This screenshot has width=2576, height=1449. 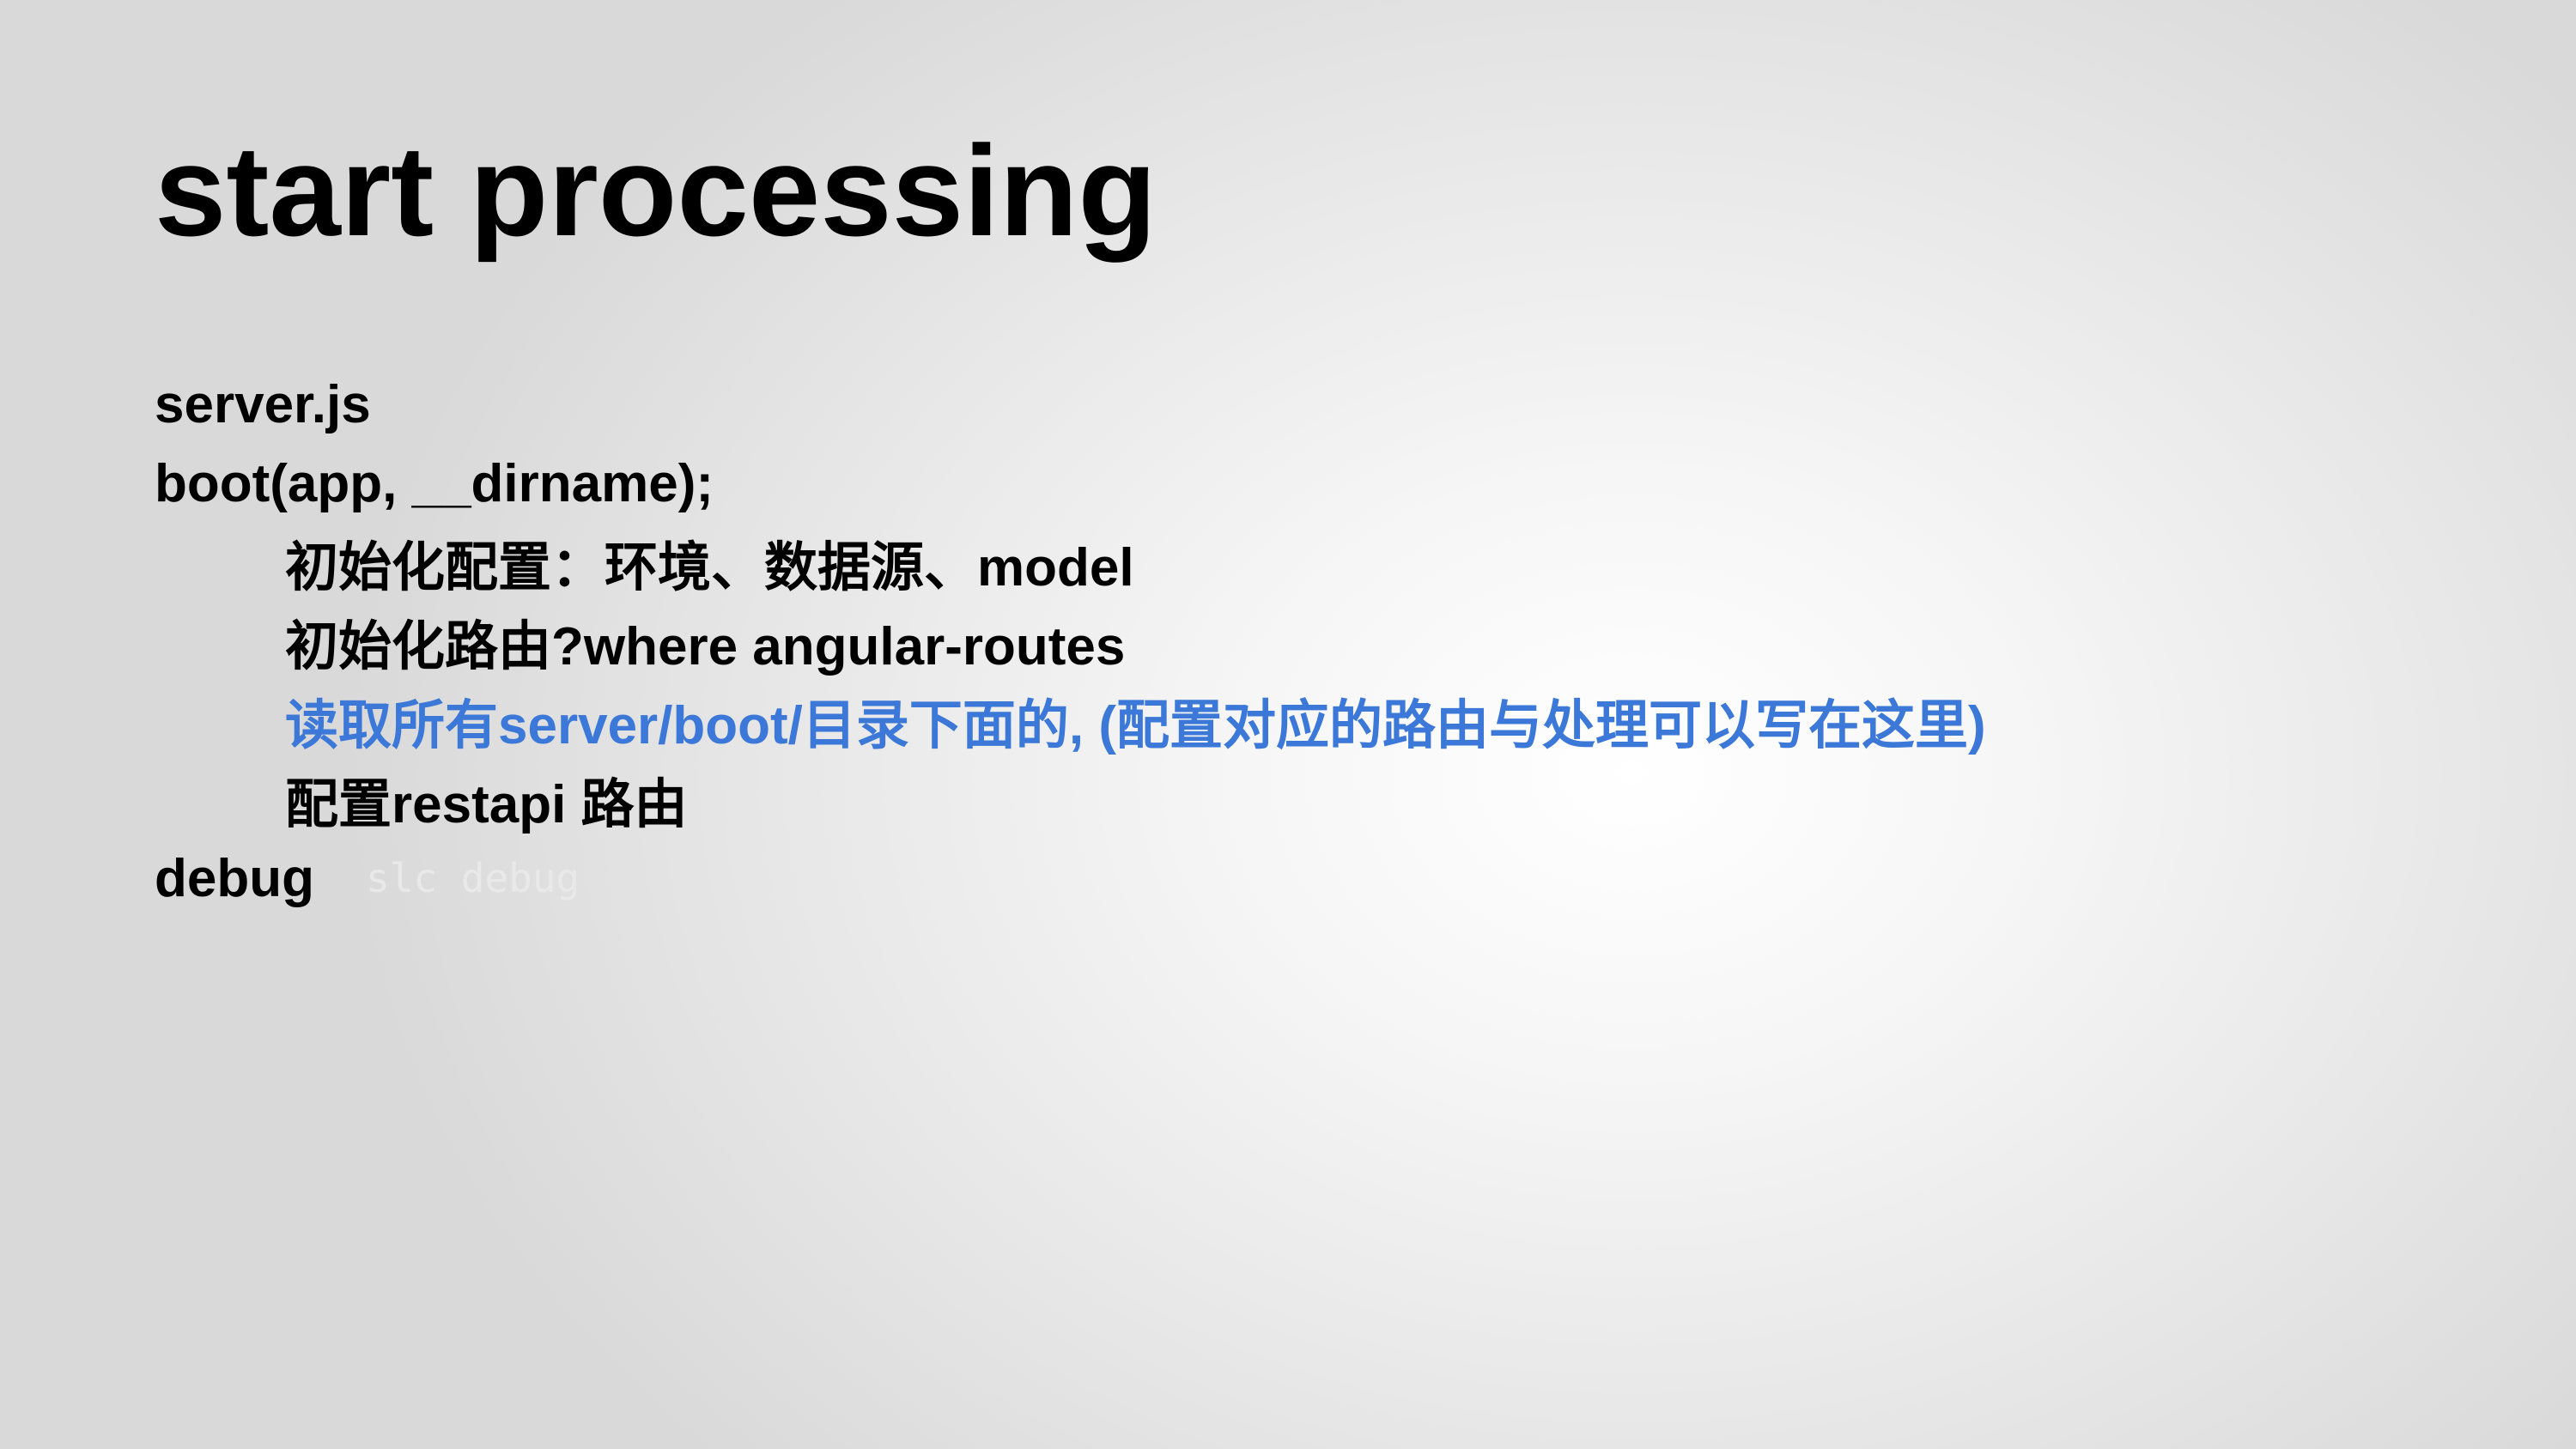 I want to click on boot-call-line: boot(app, __dirname);, so click(x=434, y=483).